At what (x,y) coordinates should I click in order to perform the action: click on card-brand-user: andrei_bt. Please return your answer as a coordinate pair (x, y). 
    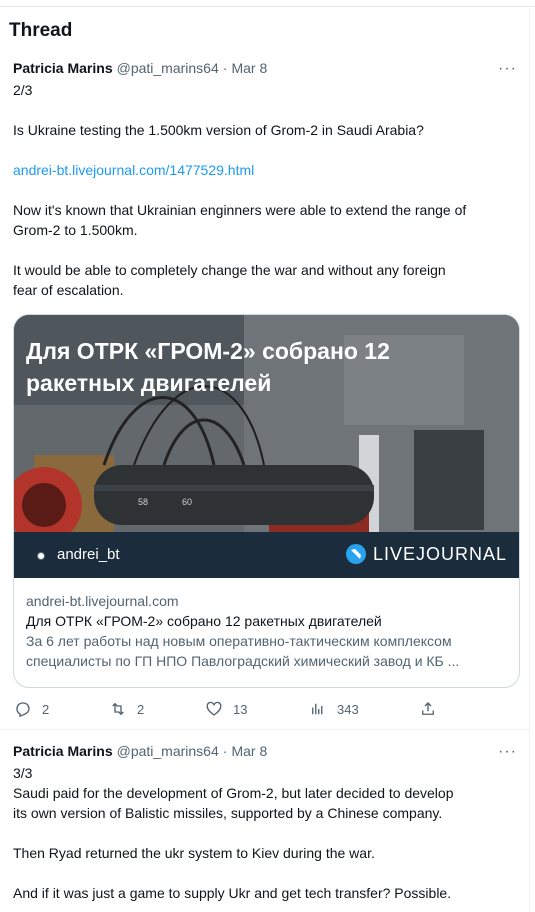
    Looking at the image, I should click on (88, 554).